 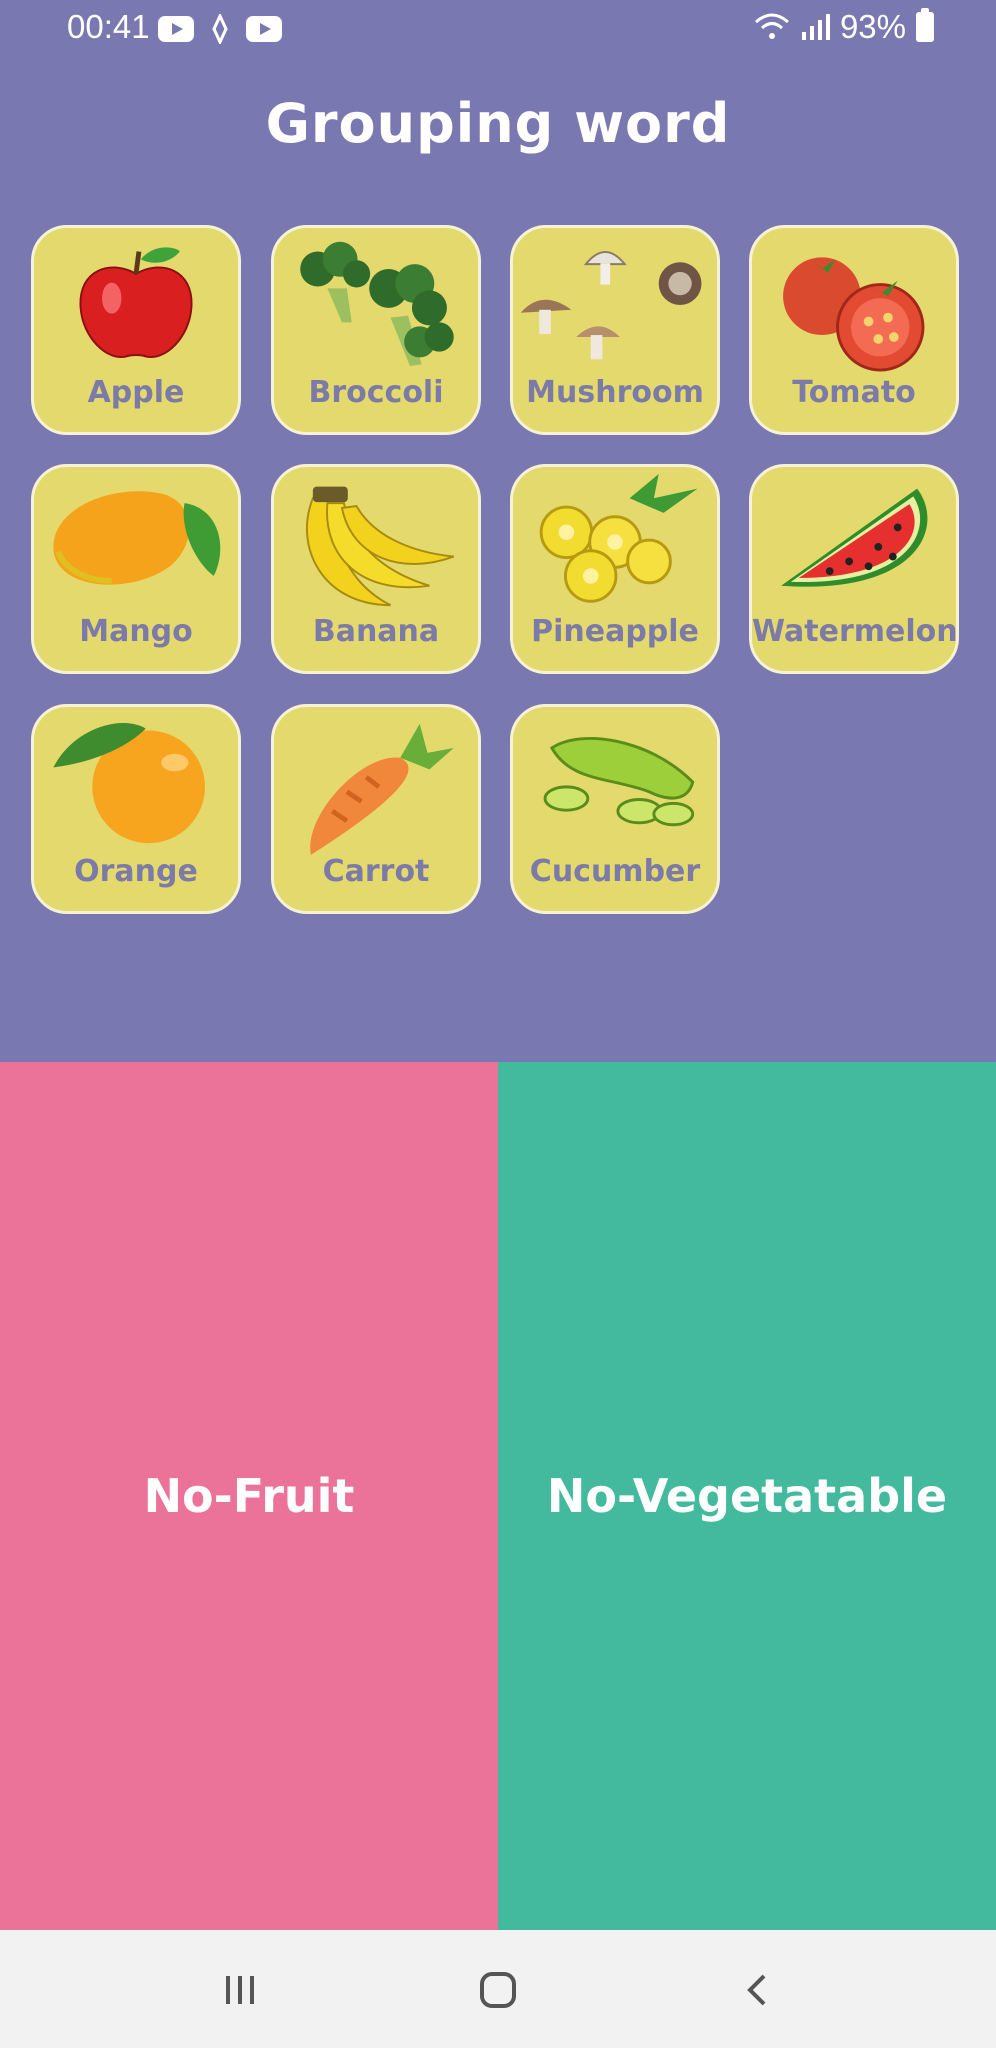 I want to click on back-button, so click(x=758, y=1990).